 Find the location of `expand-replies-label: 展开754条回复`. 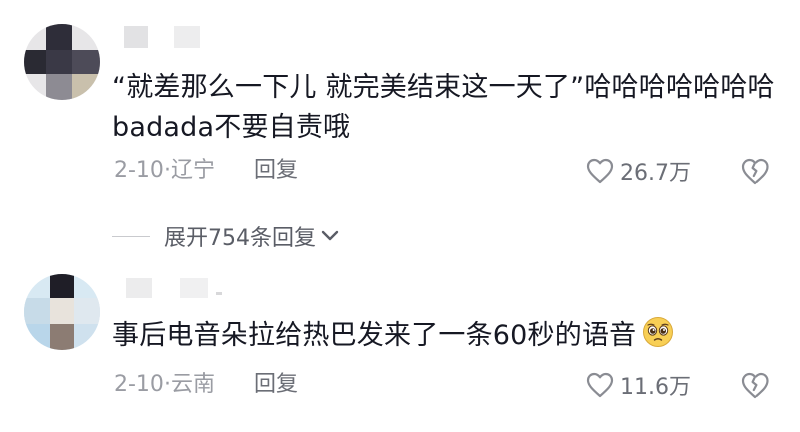

expand-replies-label: 展开754条回复 is located at coordinates (240, 238).